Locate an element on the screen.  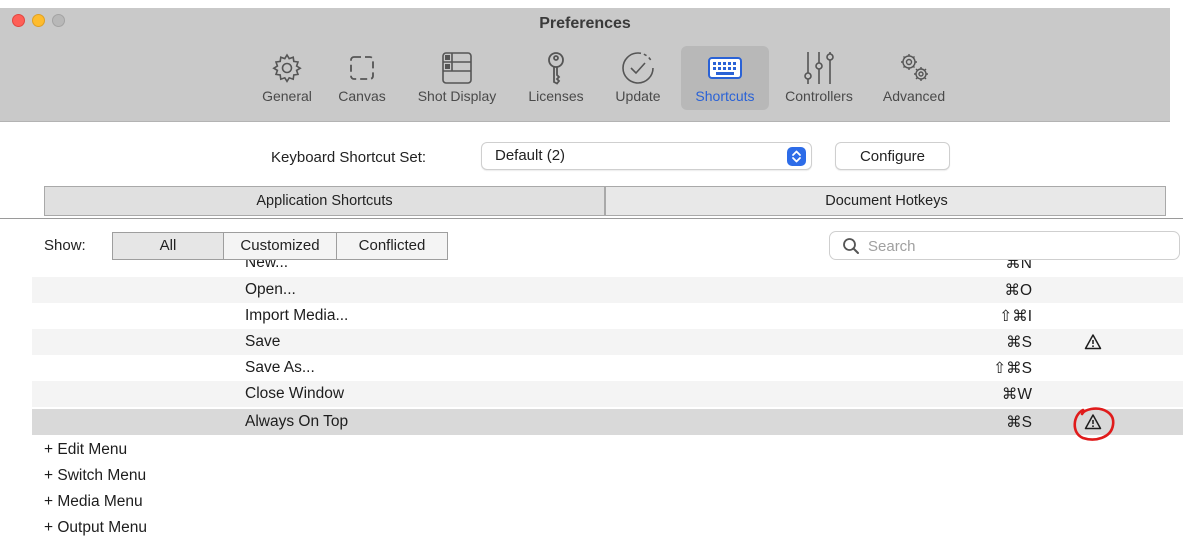
chevron-up-down-icon is located at coordinates (796, 156).